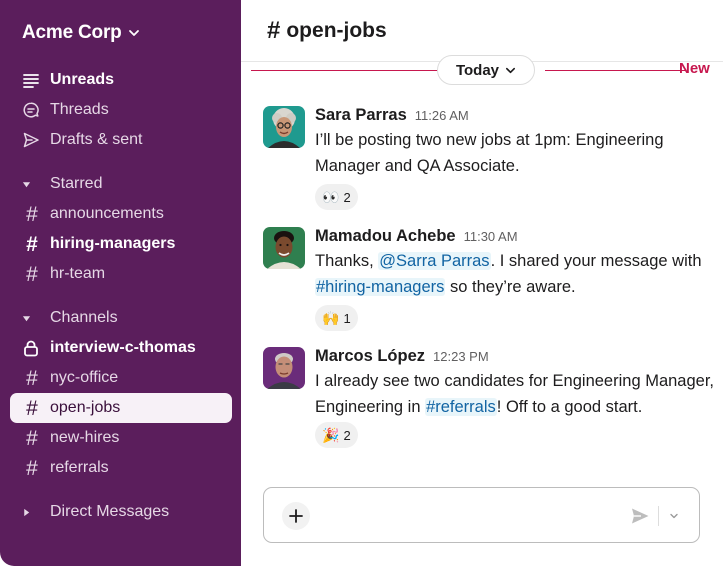 The height and width of the screenshot is (566, 723). What do you see at coordinates (85, 437) in the screenshot?
I see `channel-label: new-hires` at bounding box center [85, 437].